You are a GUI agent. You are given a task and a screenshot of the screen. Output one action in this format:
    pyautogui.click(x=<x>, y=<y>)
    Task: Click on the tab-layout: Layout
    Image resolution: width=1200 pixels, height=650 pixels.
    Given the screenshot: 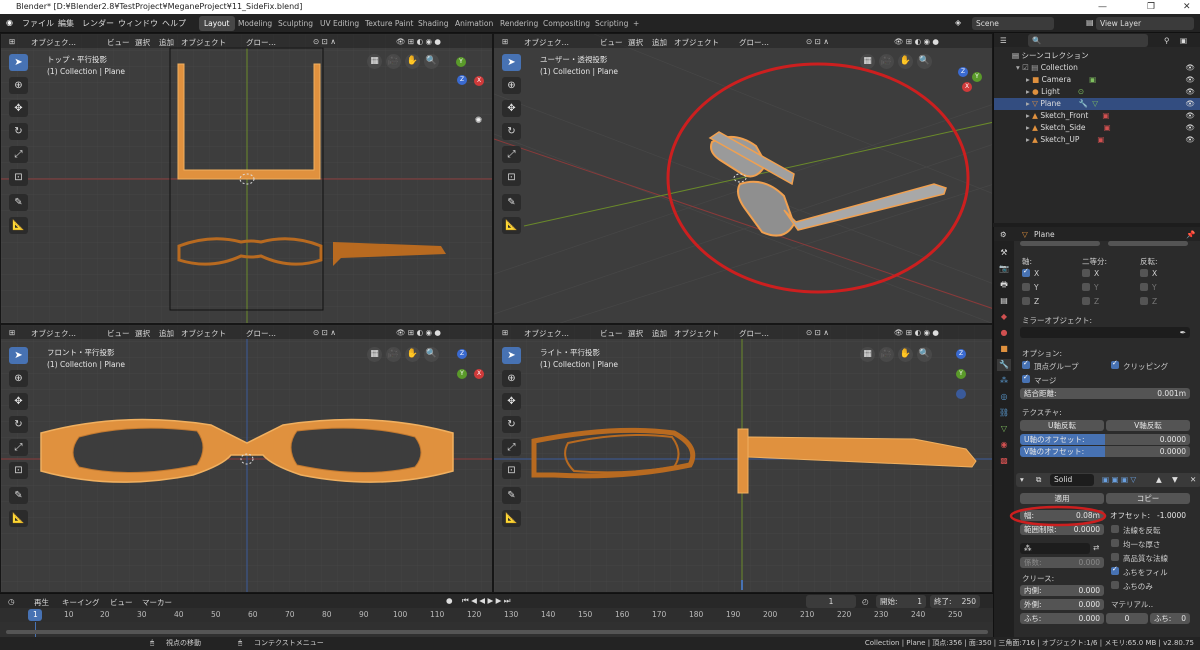 What is the action you would take?
    pyautogui.click(x=217, y=23)
    